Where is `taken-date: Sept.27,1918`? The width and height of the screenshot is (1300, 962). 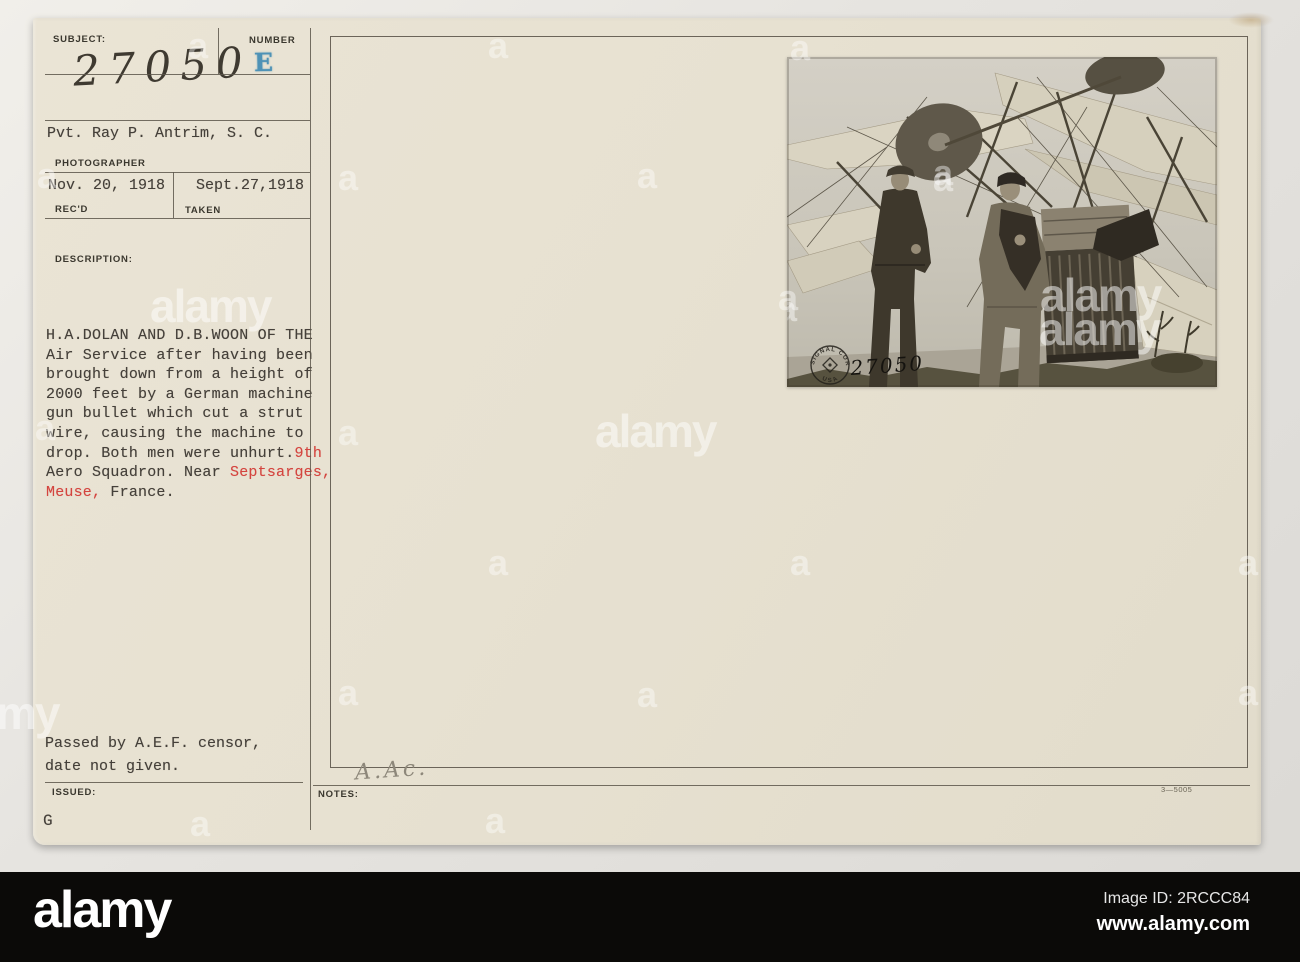 taken-date: Sept.27,1918 is located at coordinates (250, 185).